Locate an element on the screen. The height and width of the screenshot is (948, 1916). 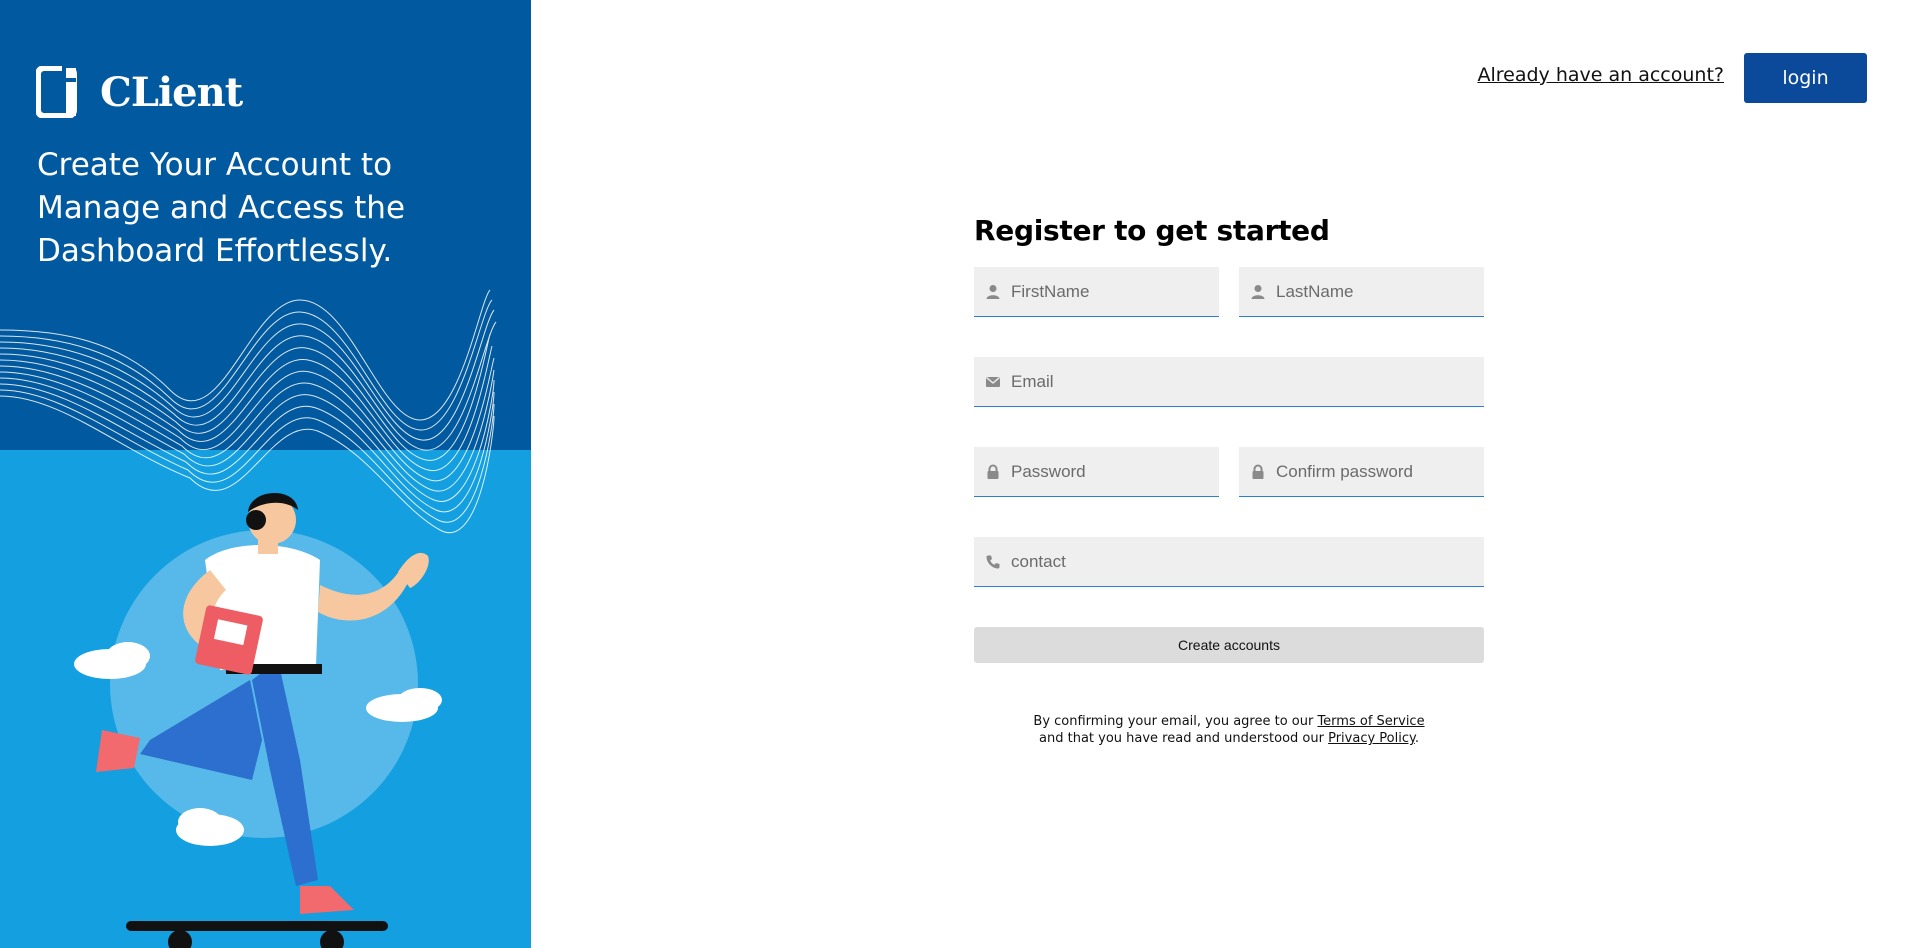
contact-row is located at coordinates (1229, 562).